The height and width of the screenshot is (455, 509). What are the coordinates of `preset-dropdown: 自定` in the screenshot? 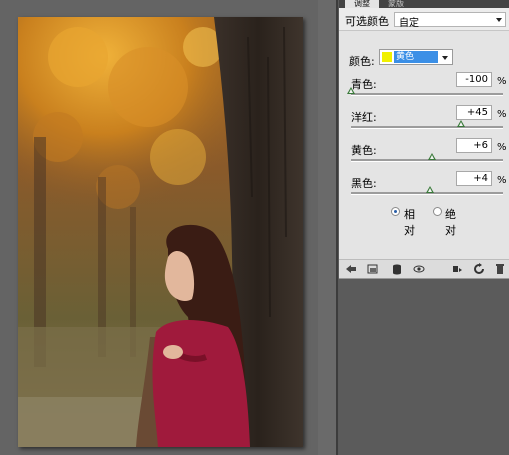 It's located at (450, 20).